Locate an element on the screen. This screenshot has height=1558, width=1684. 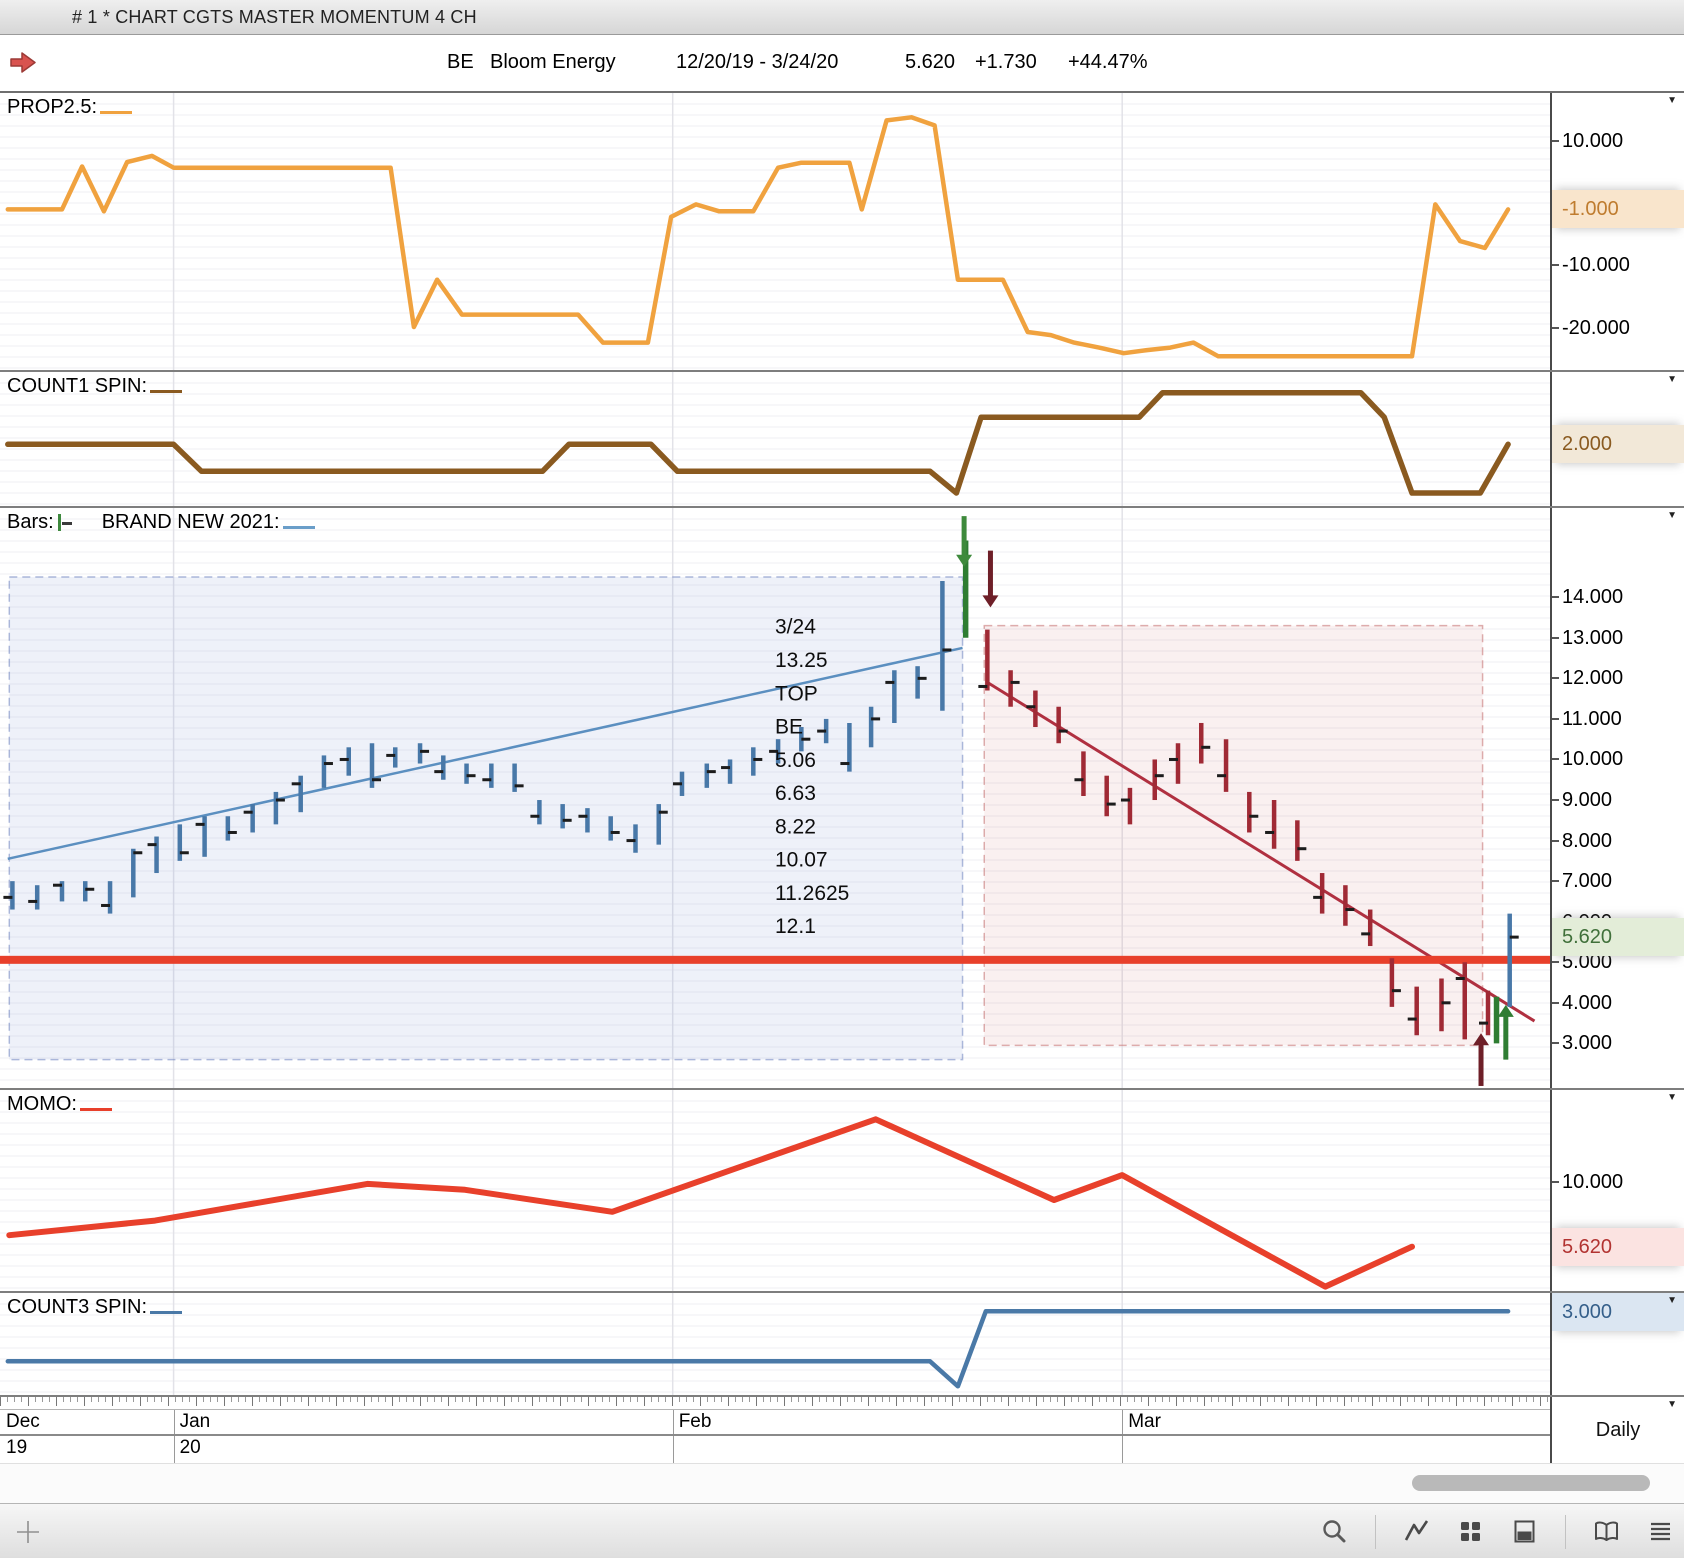
grid-view-icon is located at coordinates (1470, 1531).